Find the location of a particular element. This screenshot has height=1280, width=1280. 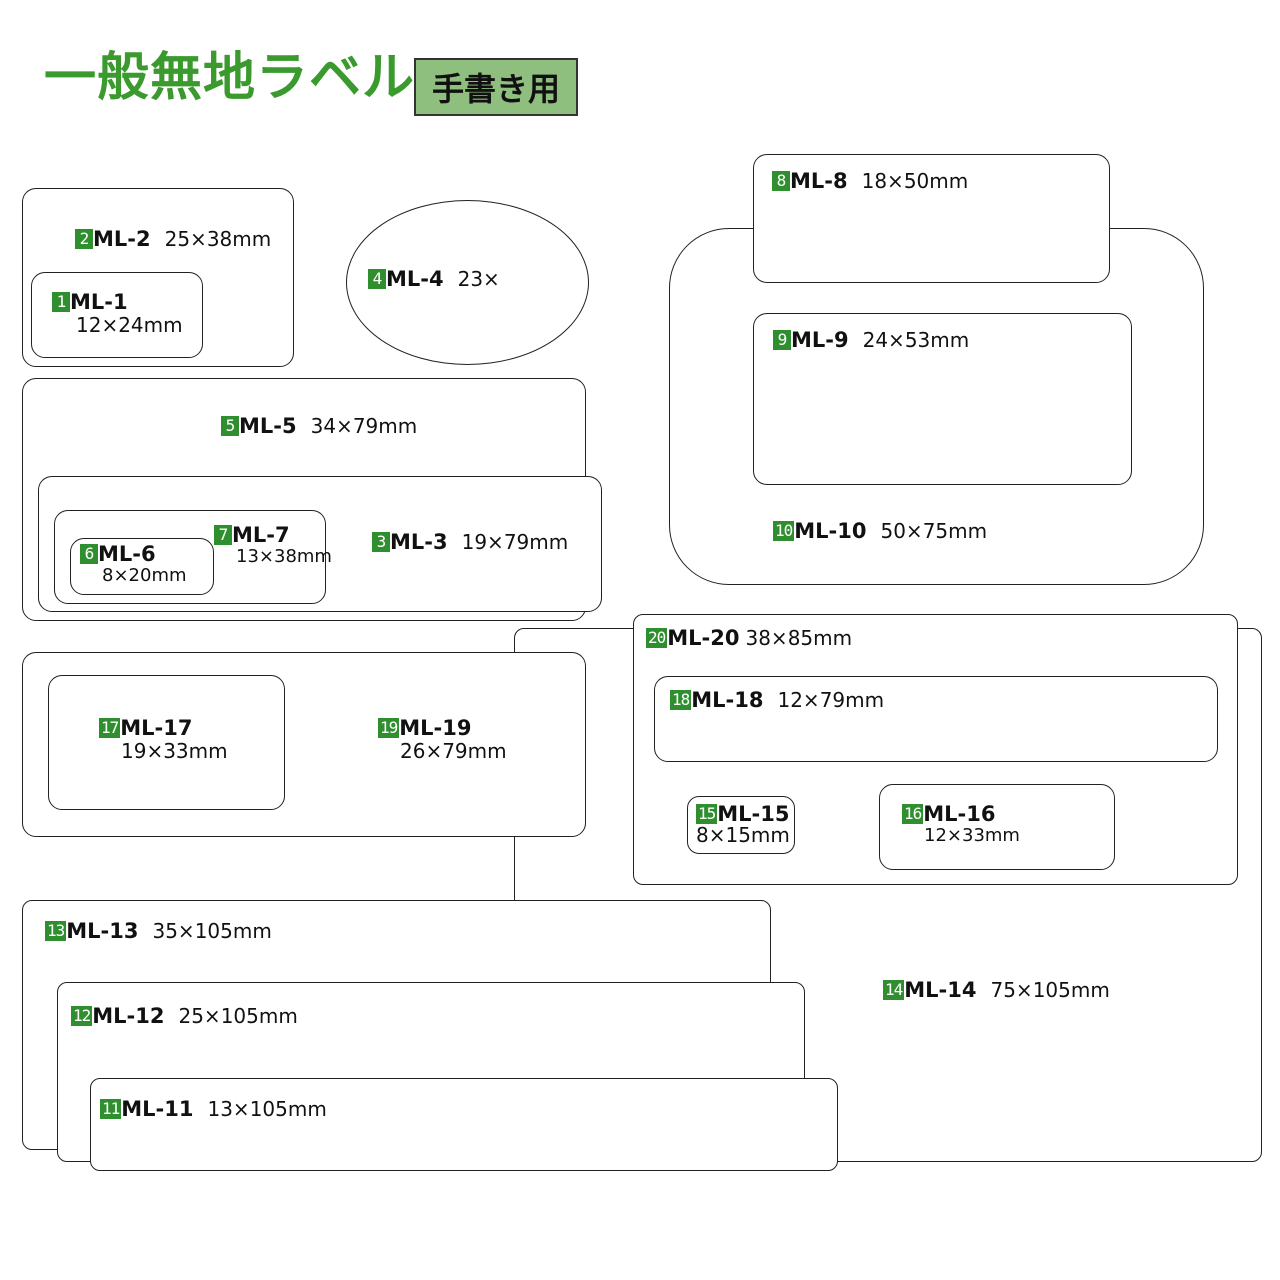

label-ml-3: 3 ML-3 19×79mm is located at coordinates (470, 542).